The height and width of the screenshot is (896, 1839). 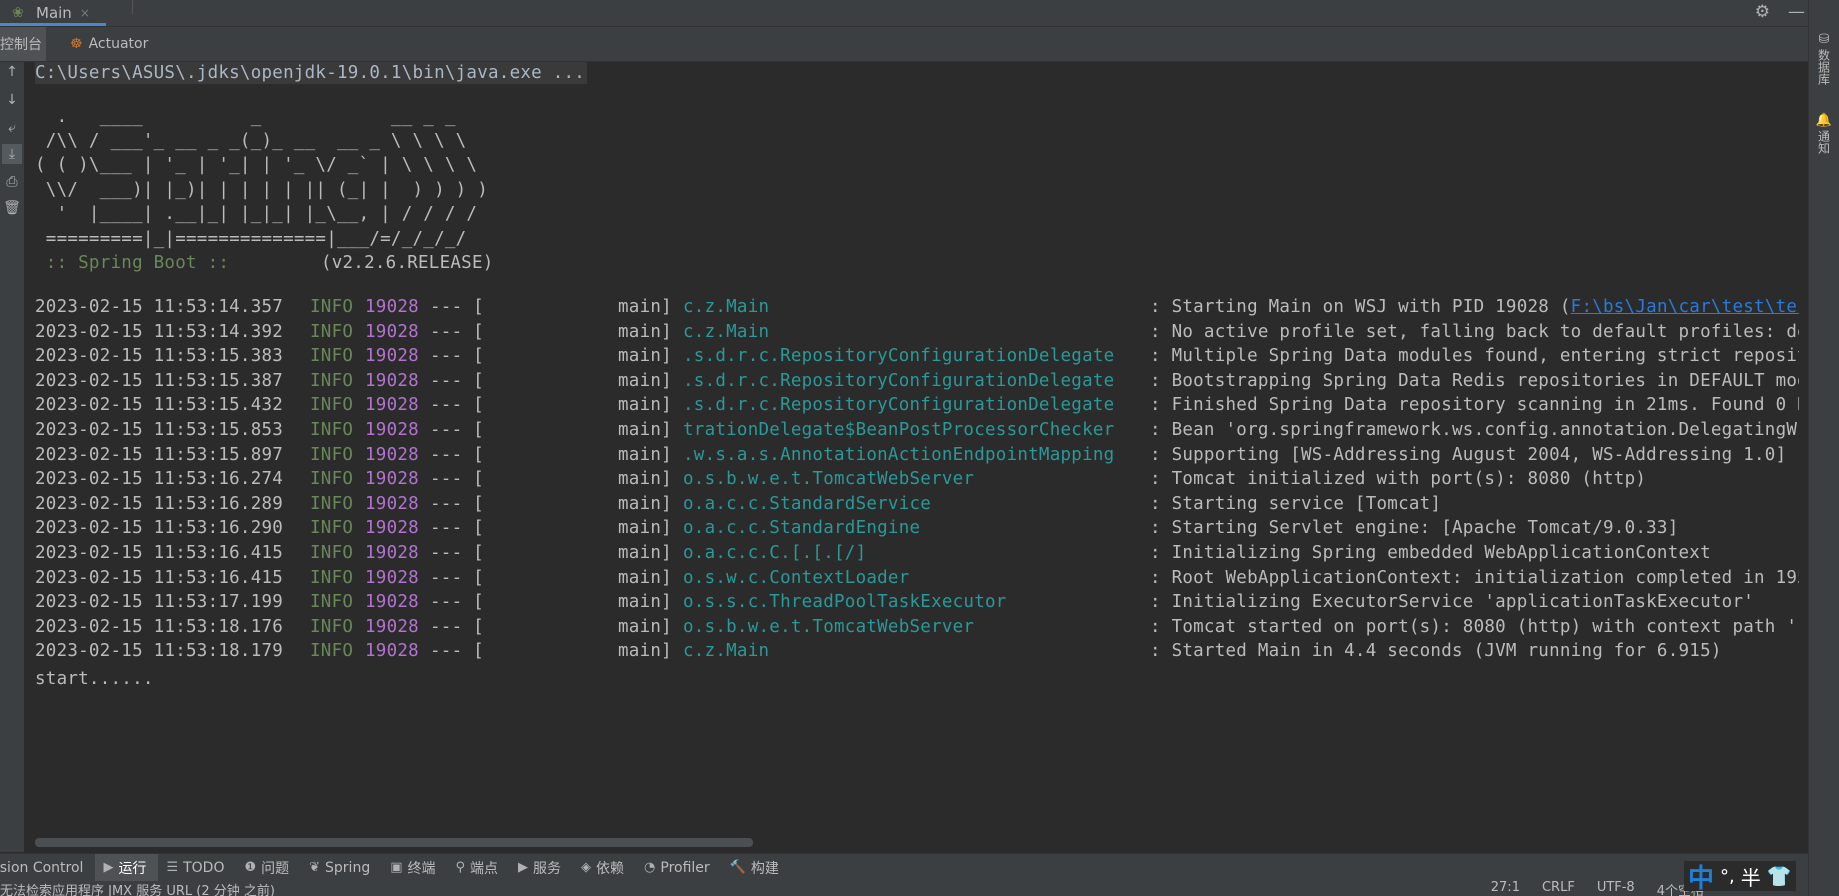 I want to click on log-message-text: : Starting Main on WSJ with PID 19028 (, so click(x=1360, y=307).